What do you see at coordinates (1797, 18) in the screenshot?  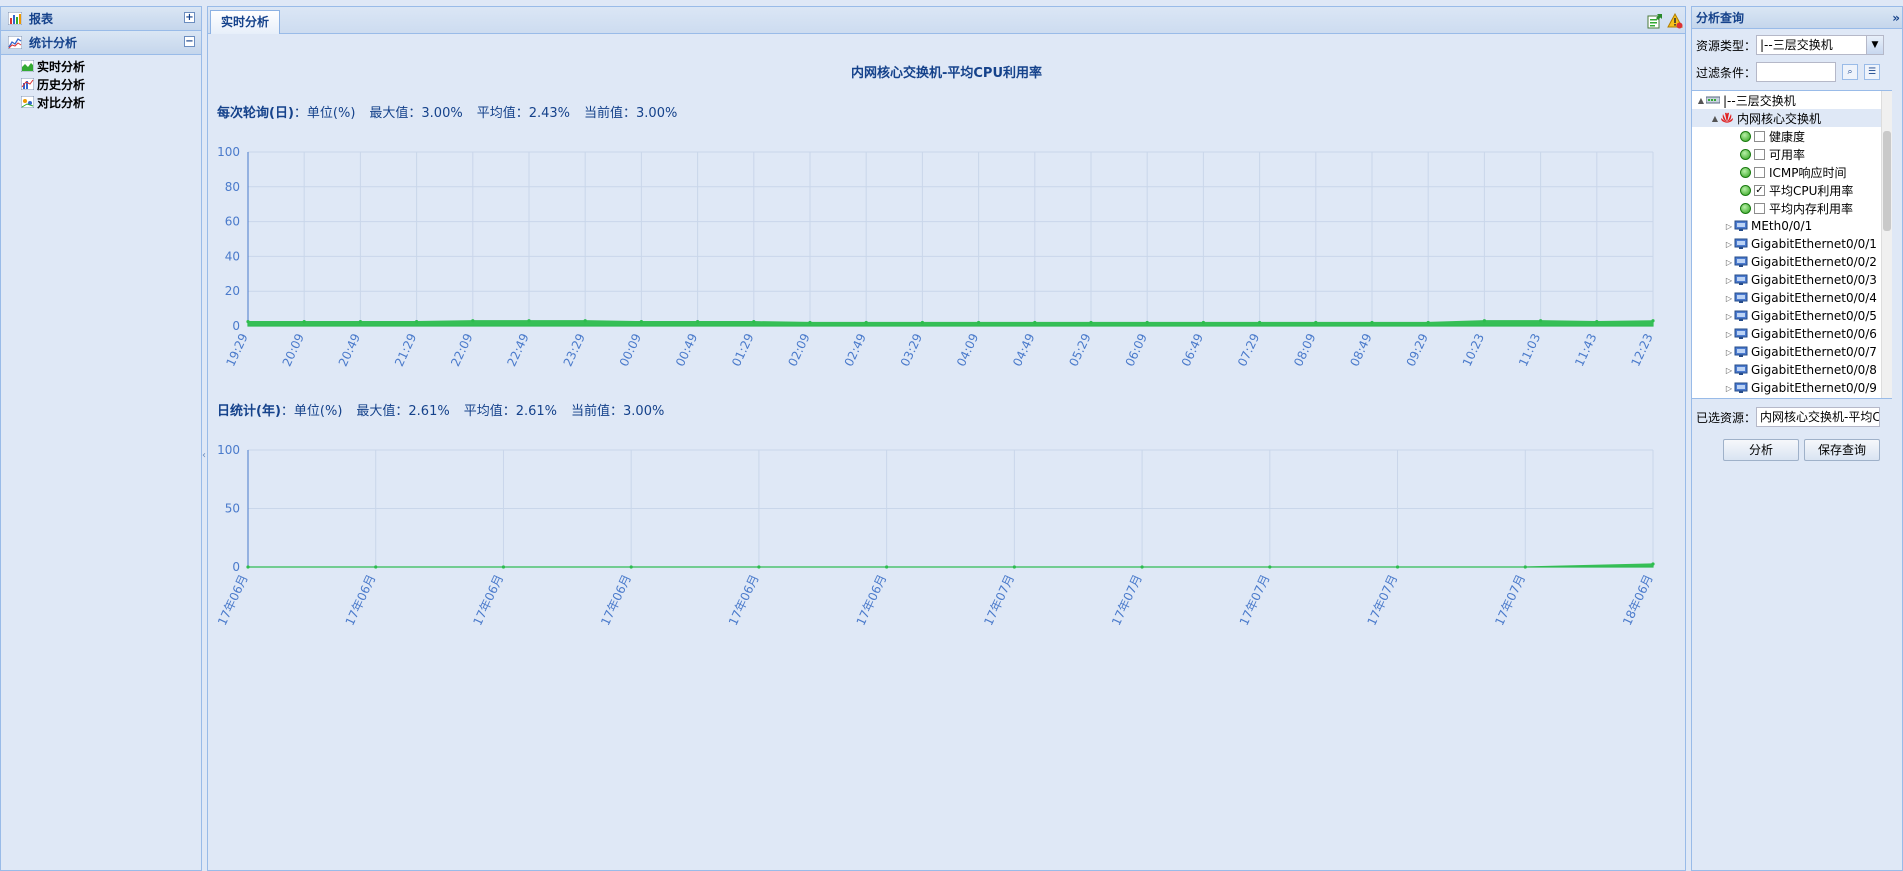 I see `query-panel-header: 分析查询 »` at bounding box center [1797, 18].